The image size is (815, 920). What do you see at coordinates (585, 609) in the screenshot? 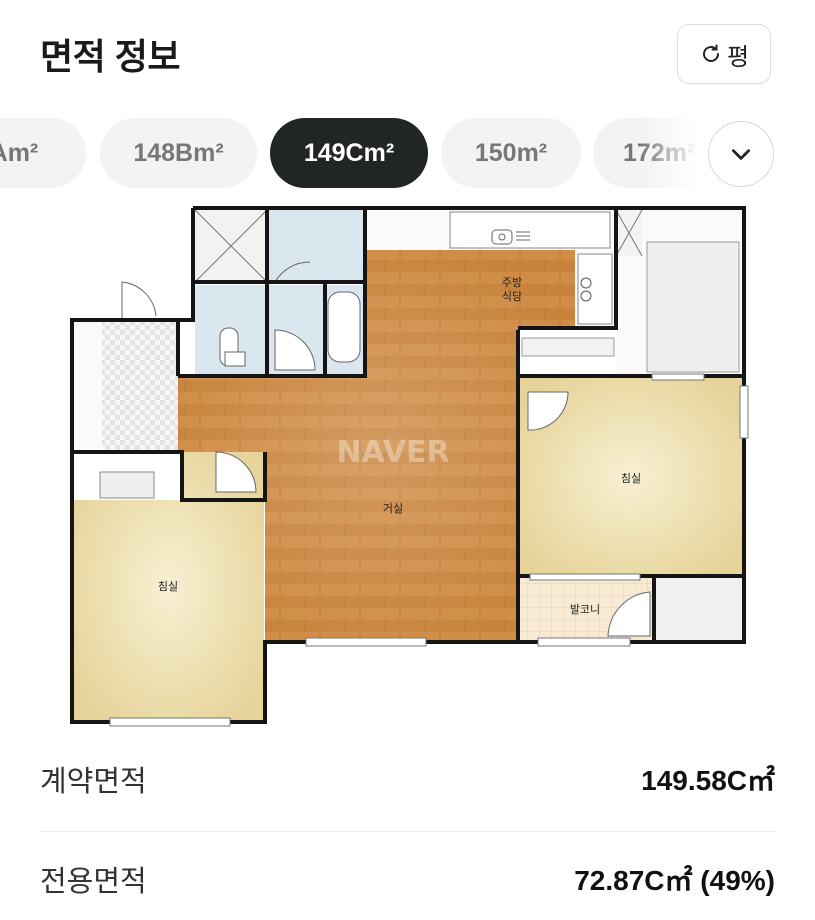
I see `room-label-balcony: 발코니` at bounding box center [585, 609].